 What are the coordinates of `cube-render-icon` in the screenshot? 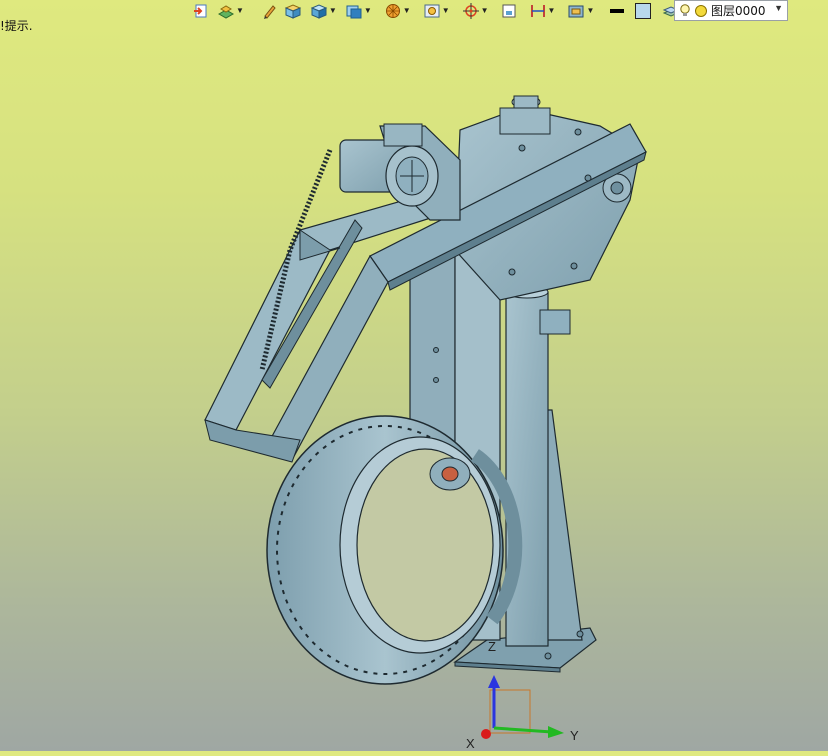 It's located at (319, 11).